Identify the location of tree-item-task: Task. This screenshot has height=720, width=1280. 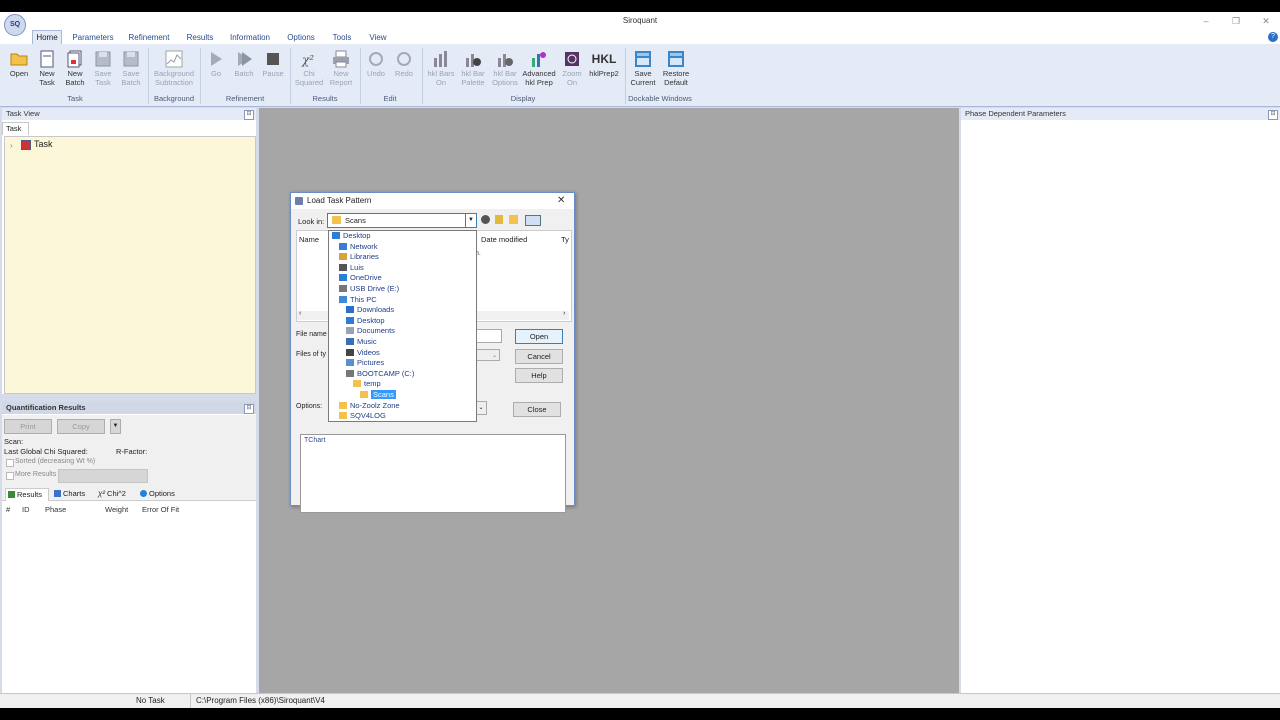
(43, 144).